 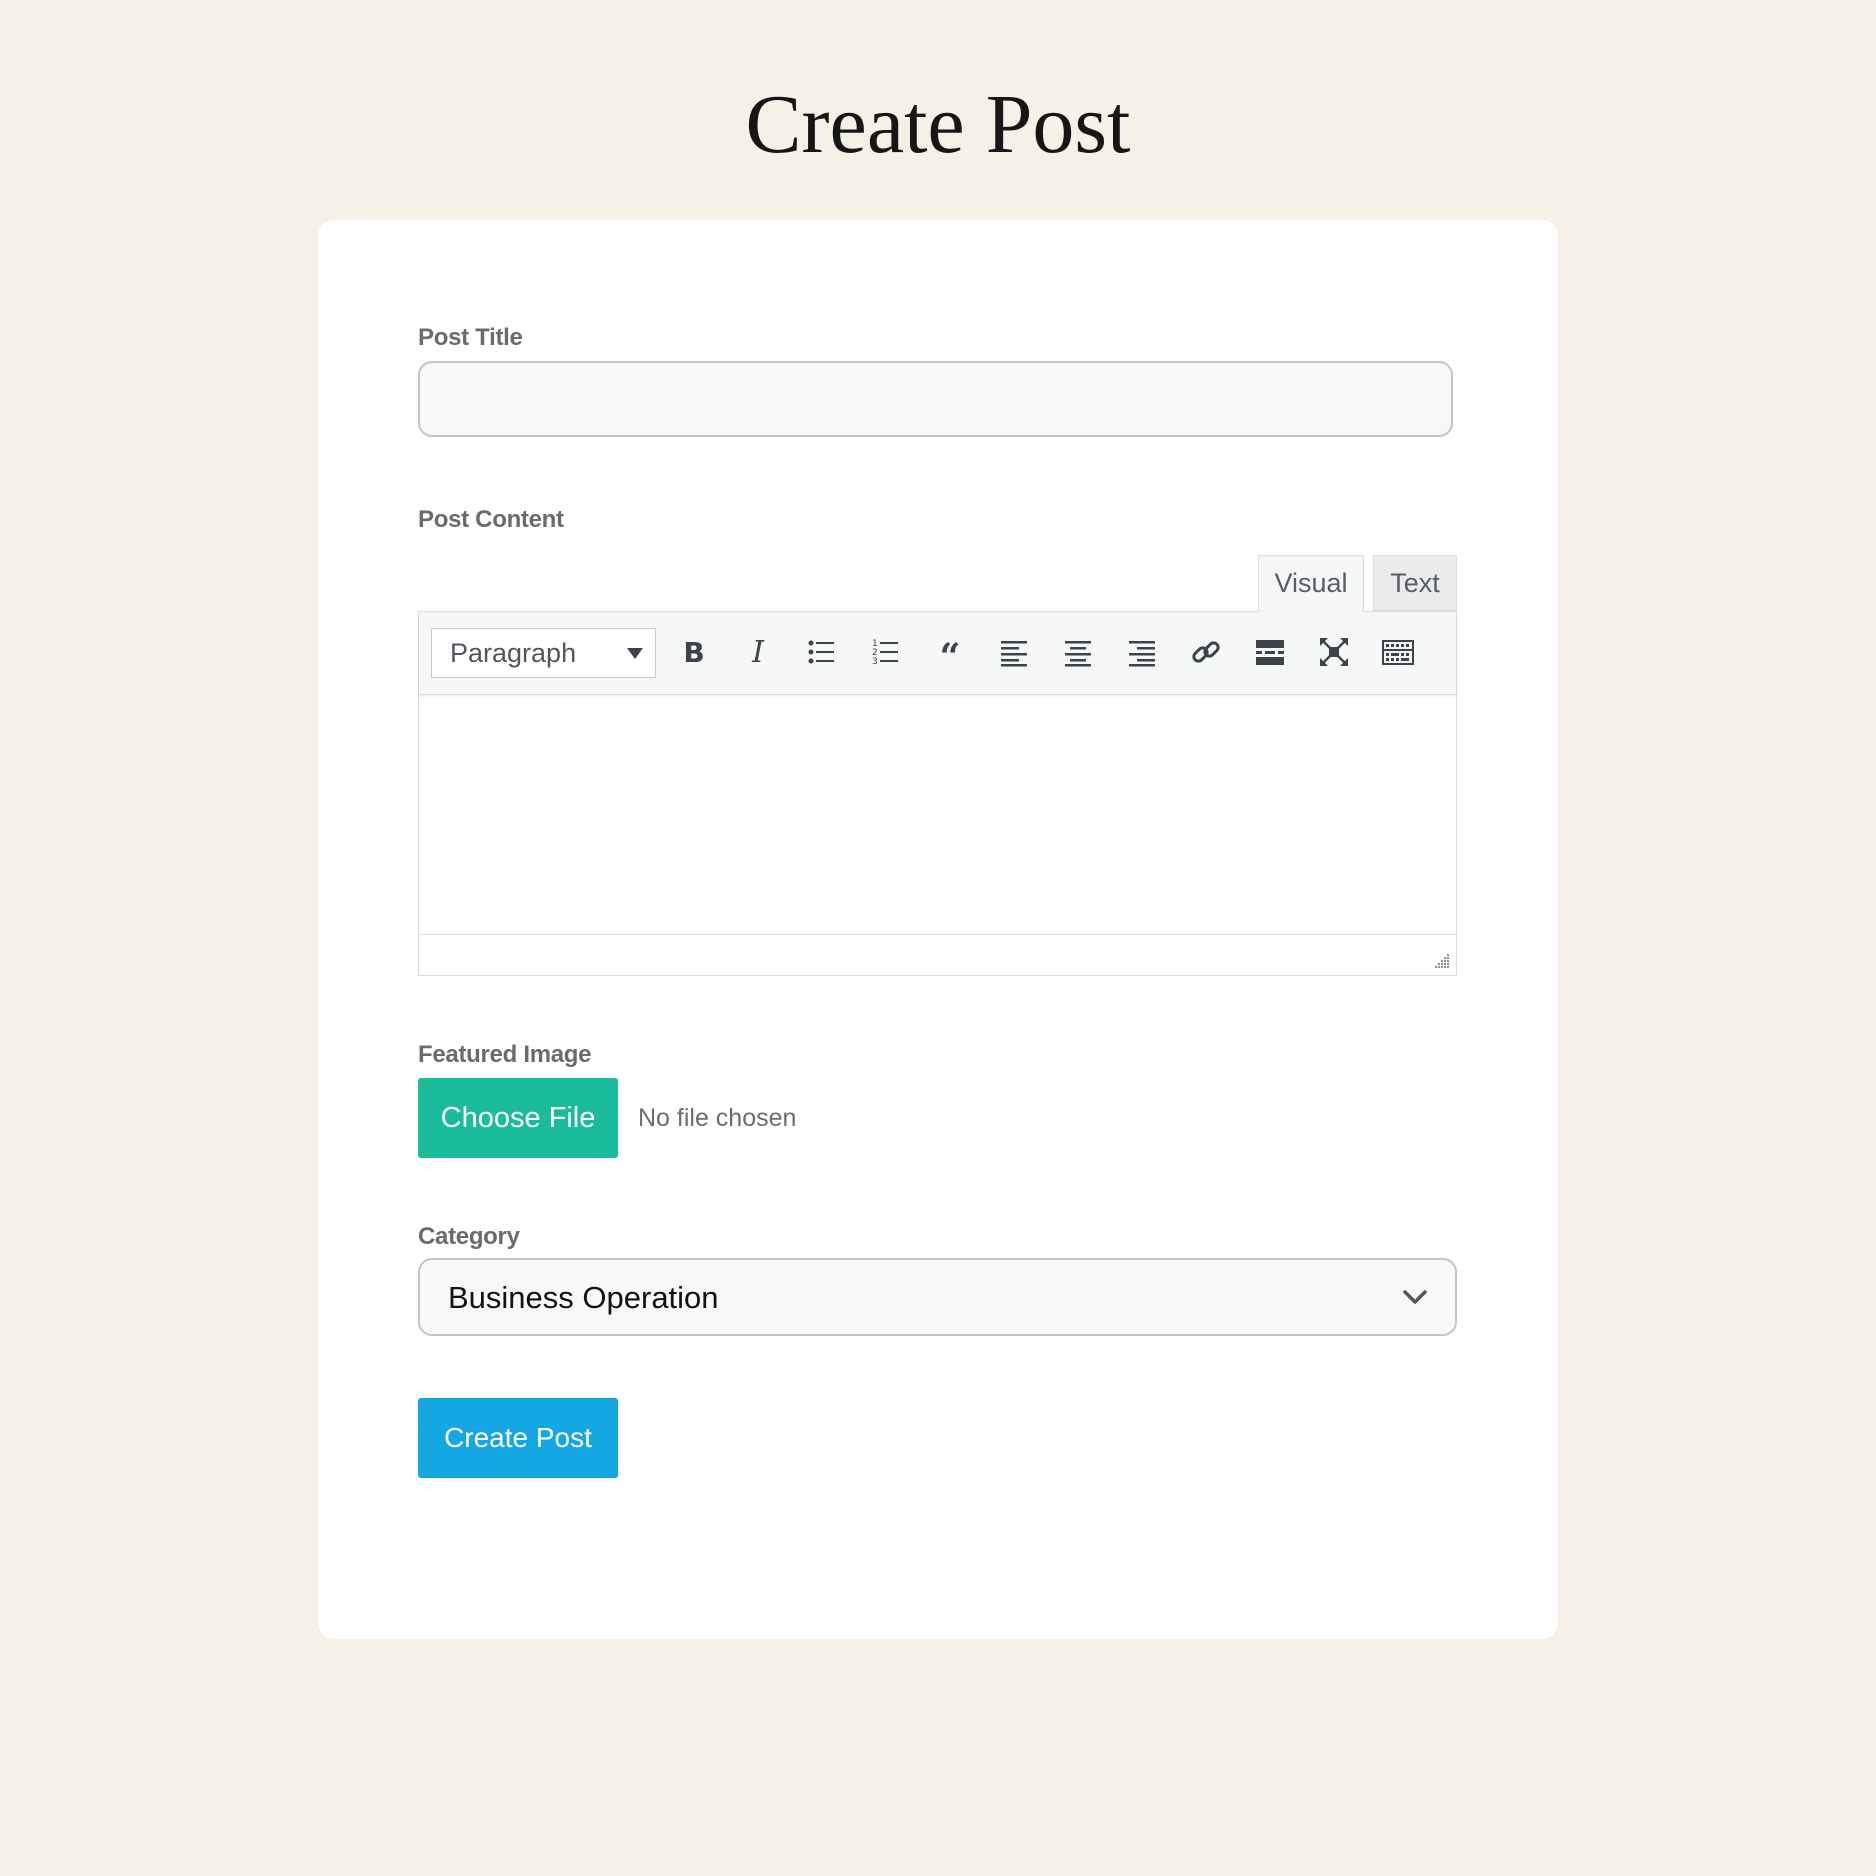 I want to click on align-left-icon, so click(x=1014, y=654).